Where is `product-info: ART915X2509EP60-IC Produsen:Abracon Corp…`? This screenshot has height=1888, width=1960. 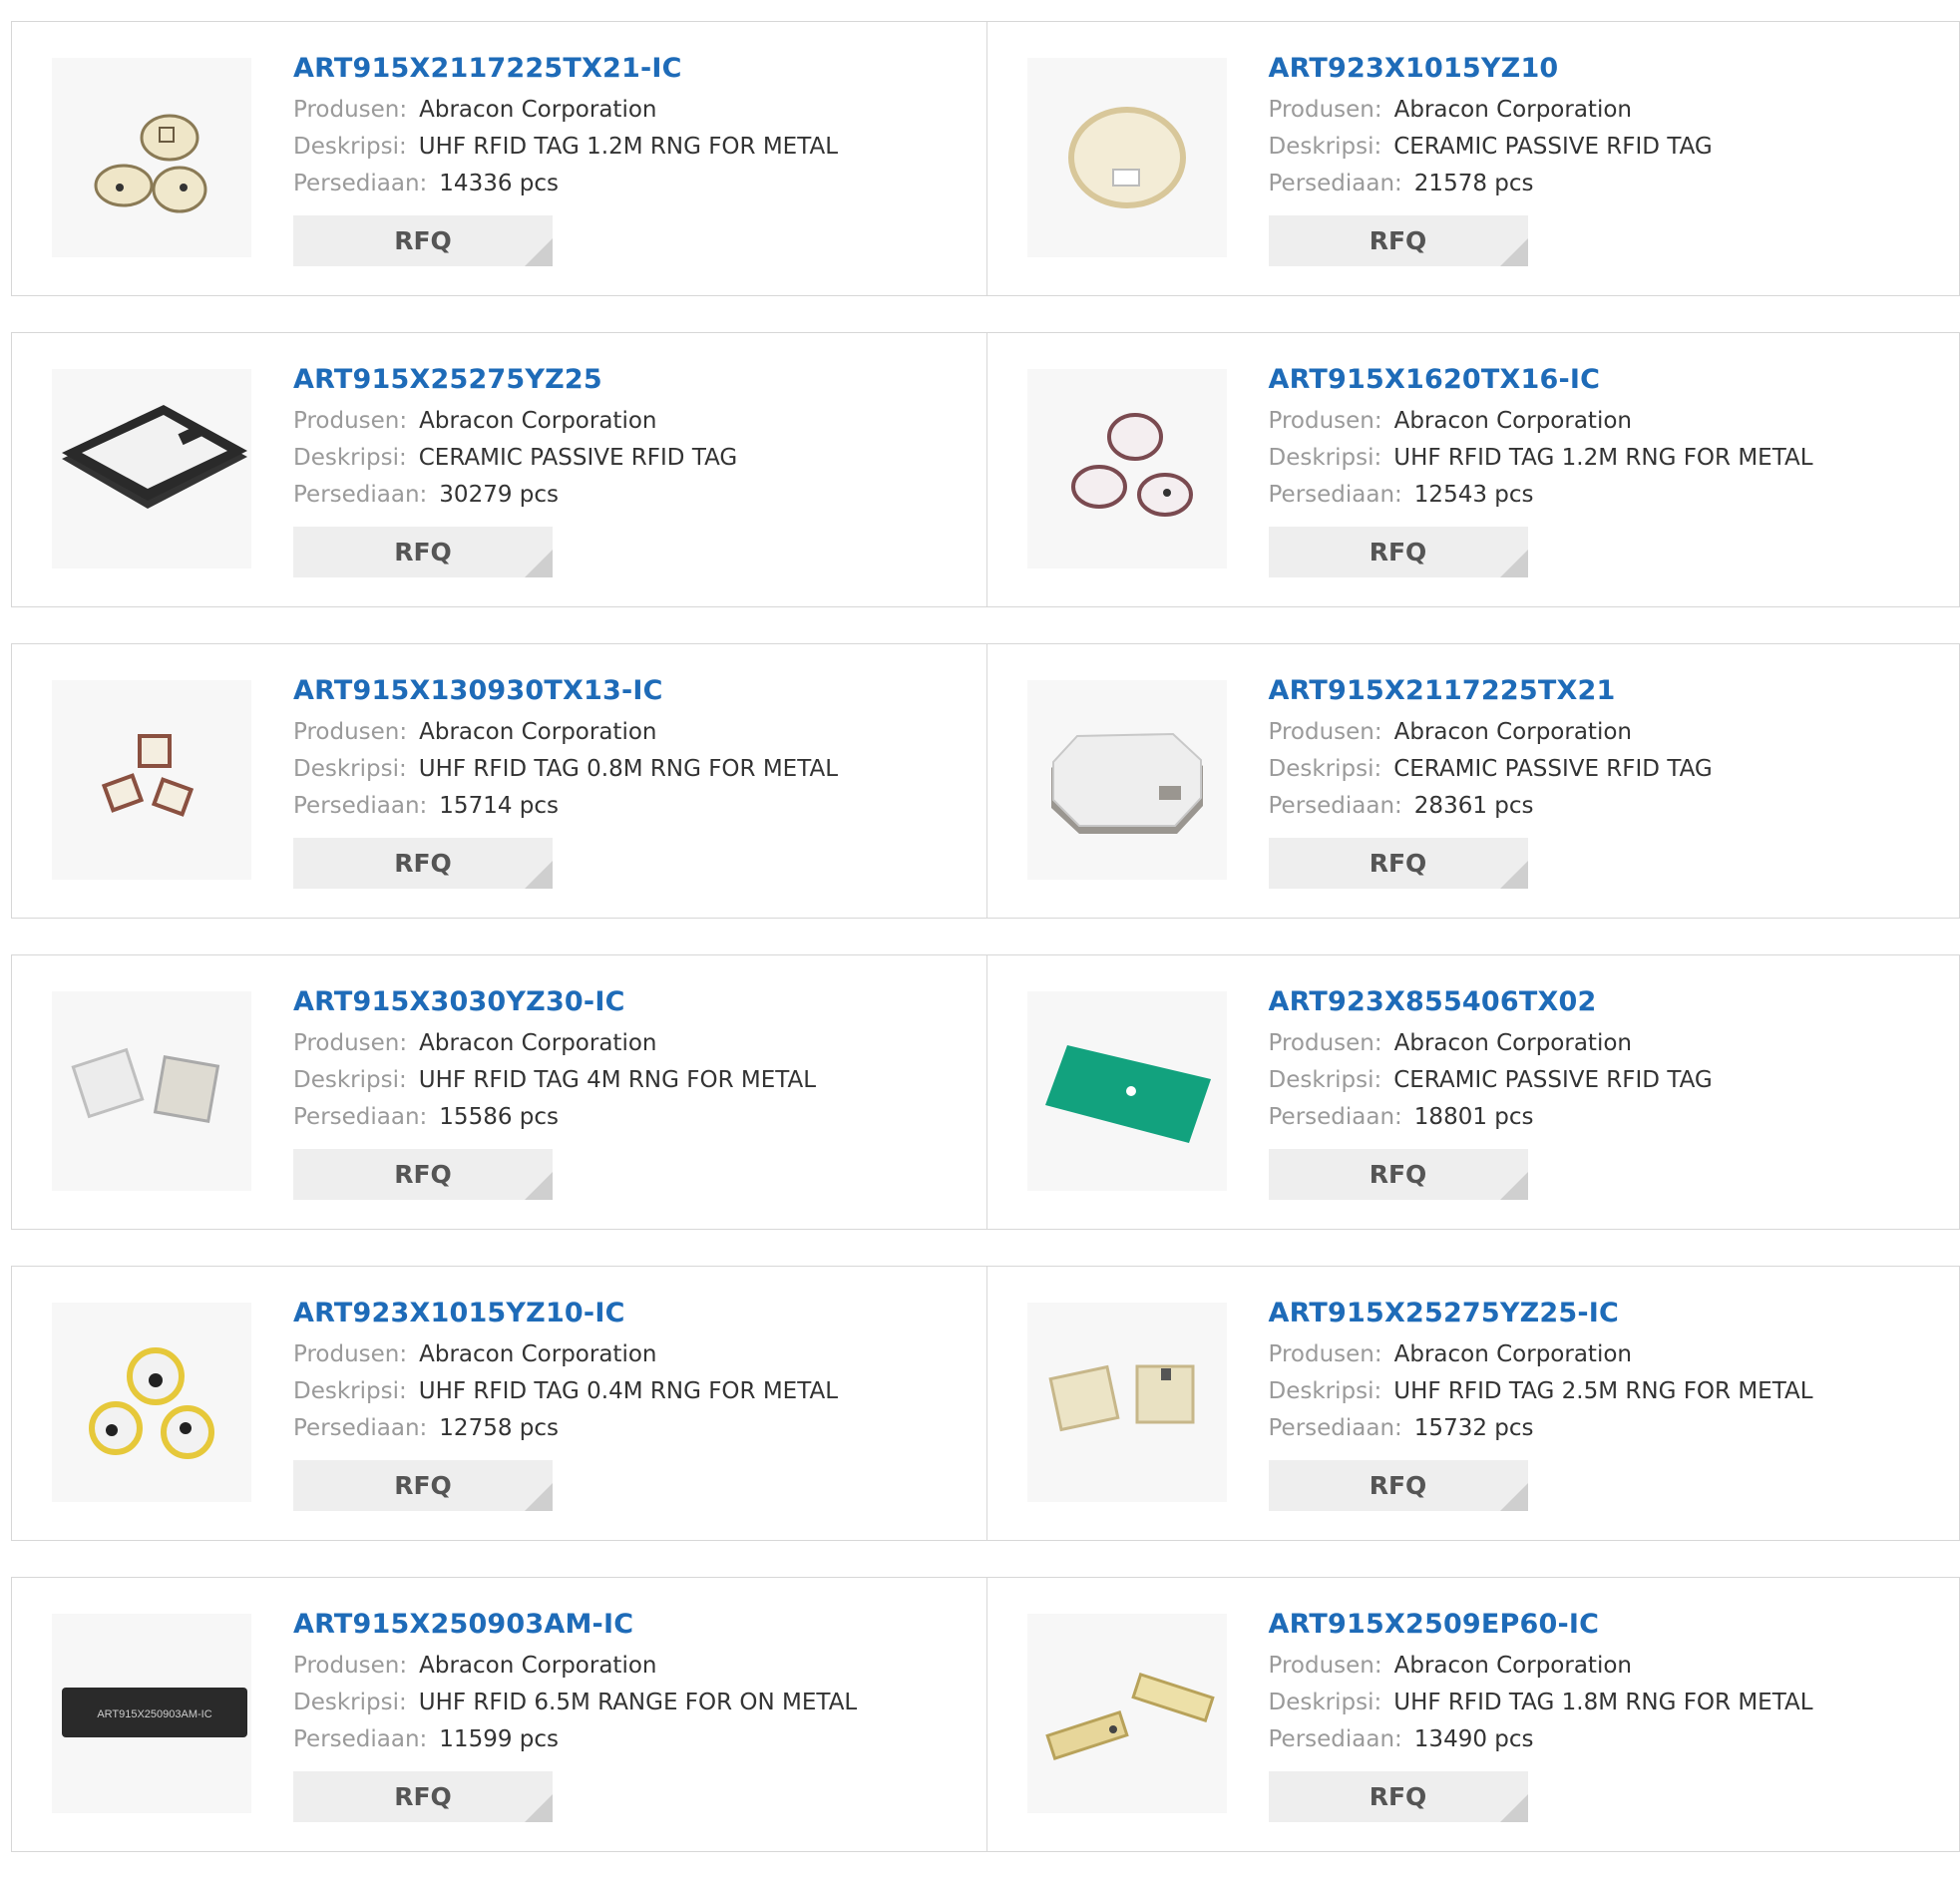 product-info: ART915X2509EP60-IC Produsen:Abracon Corp… is located at coordinates (1541, 1715).